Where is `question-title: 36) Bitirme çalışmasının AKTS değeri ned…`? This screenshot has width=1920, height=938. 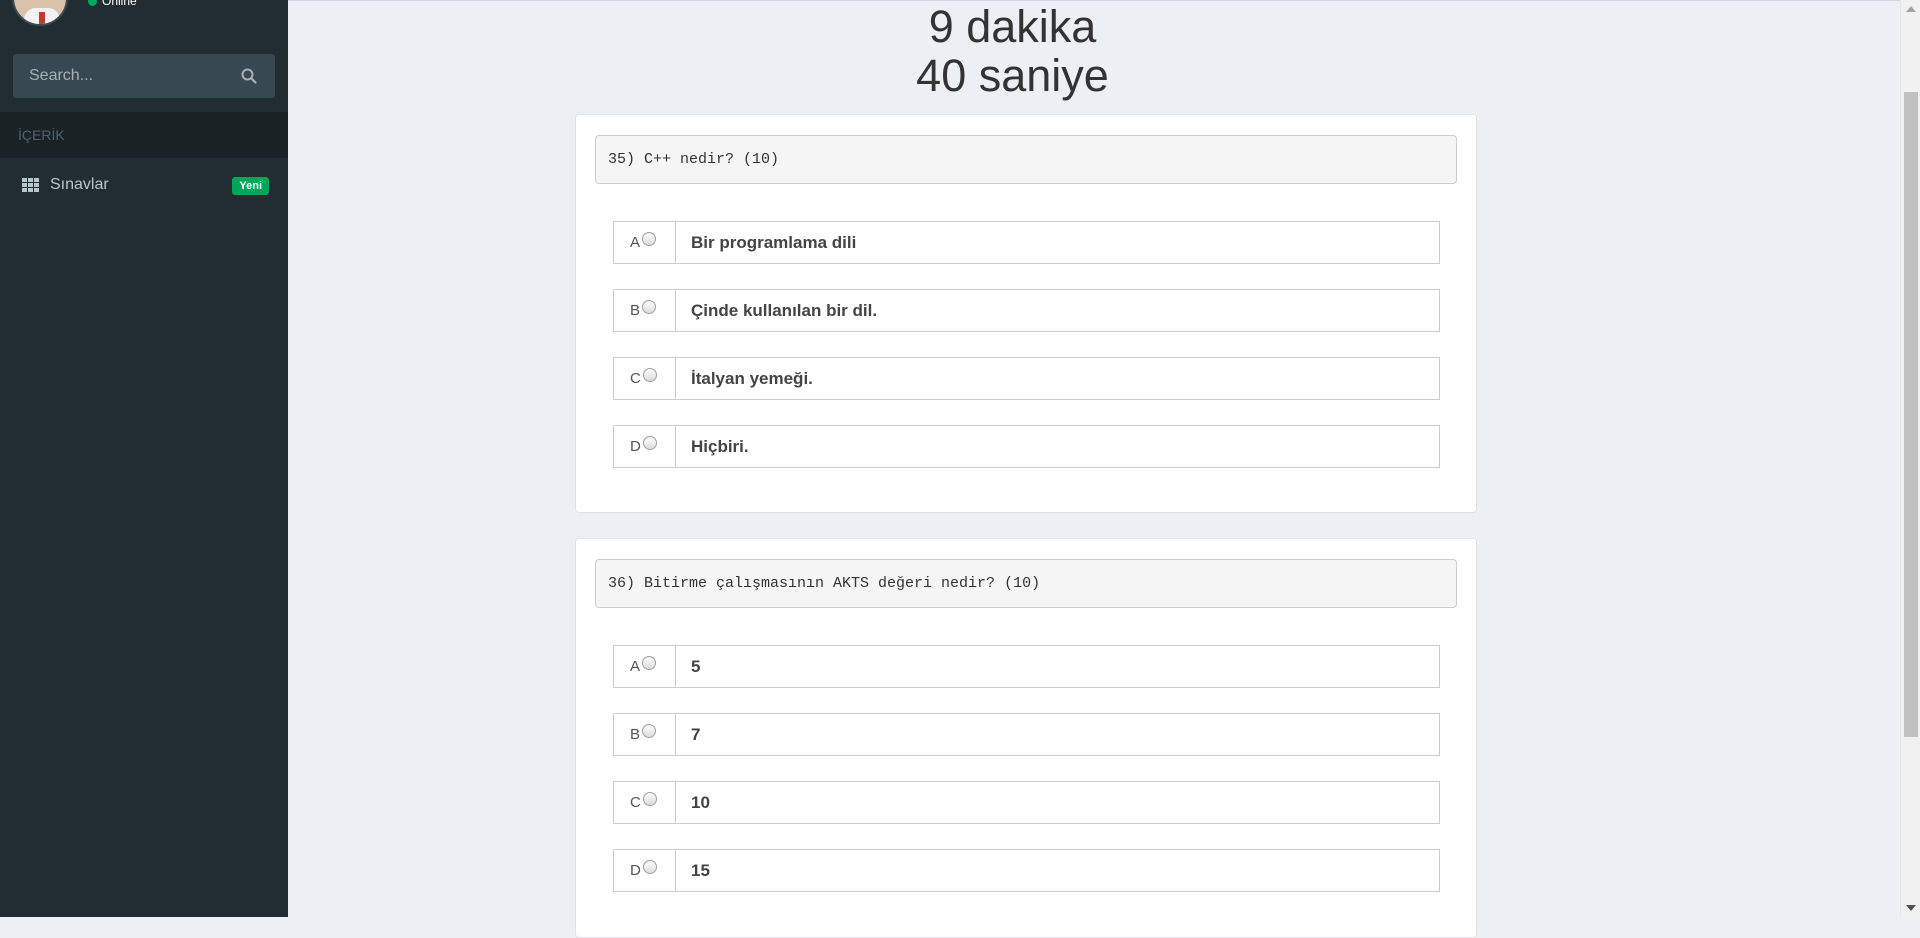 question-title: 36) Bitirme çalışmasının AKTS değeri ned… is located at coordinates (1026, 583).